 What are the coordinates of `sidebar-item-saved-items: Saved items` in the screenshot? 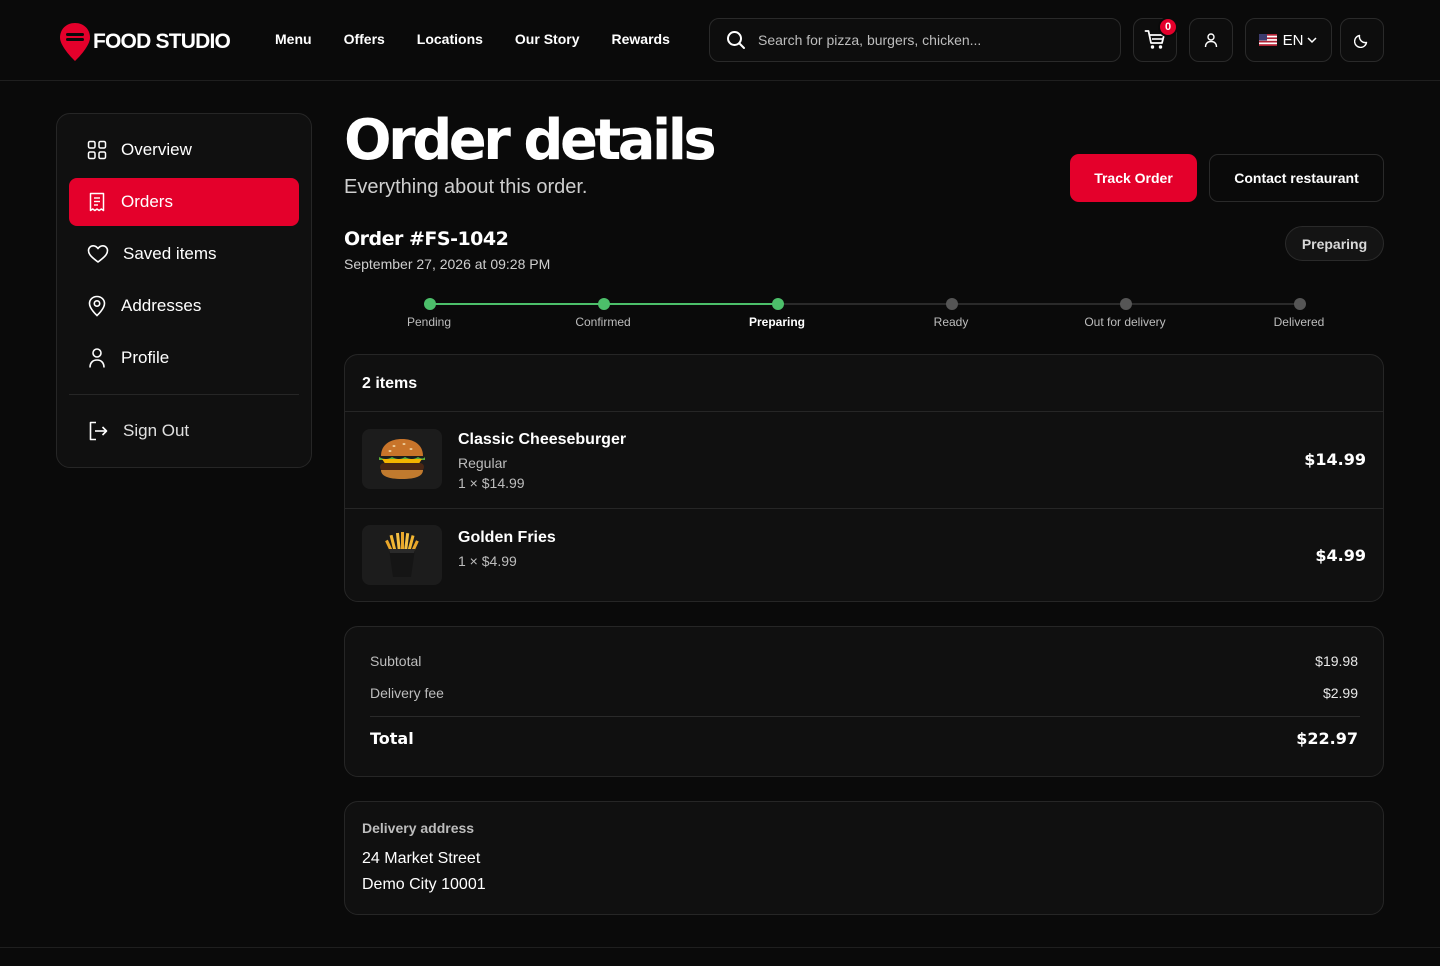 It's located at (184, 254).